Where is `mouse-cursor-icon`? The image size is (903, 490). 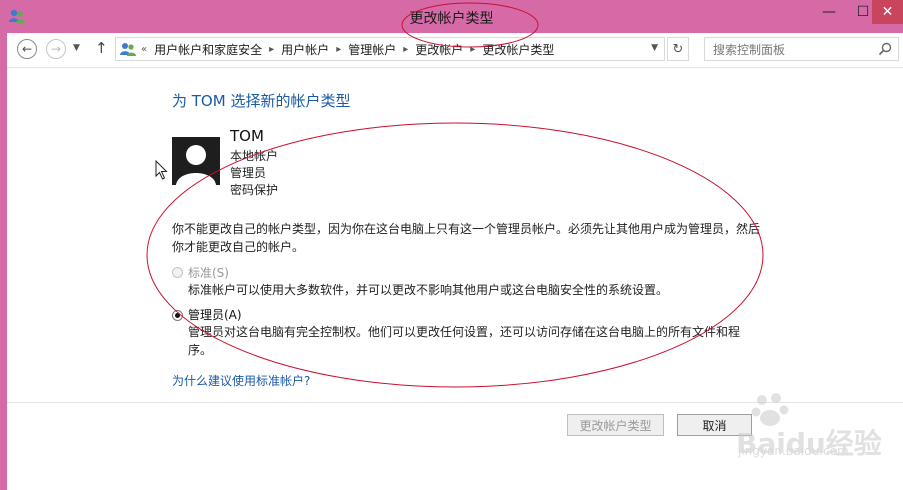 mouse-cursor-icon is located at coordinates (161, 170).